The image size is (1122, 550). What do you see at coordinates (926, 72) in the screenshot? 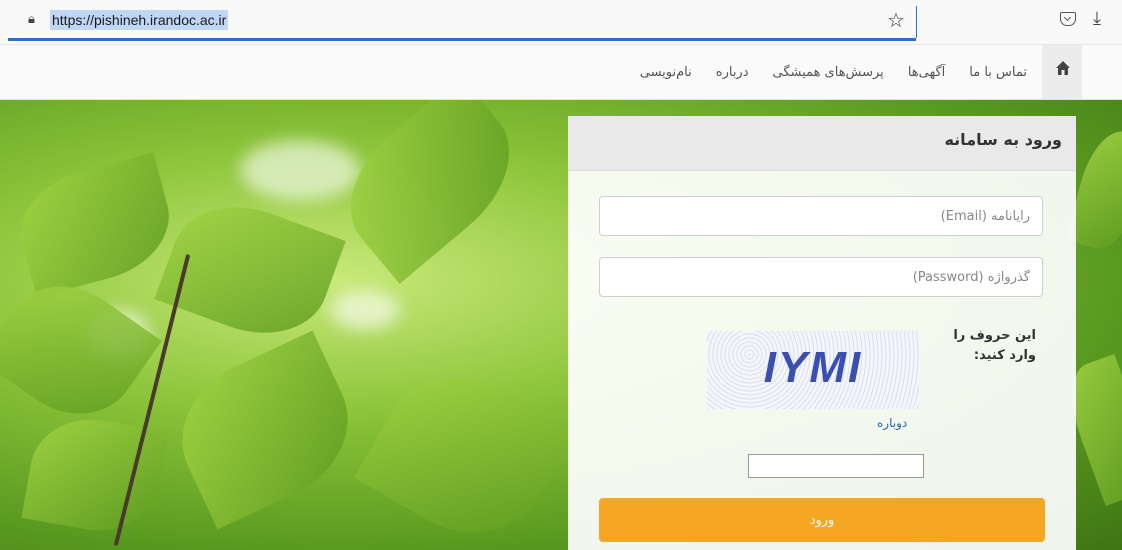
I see `nav-item-ads: آگهی‌ها` at bounding box center [926, 72].